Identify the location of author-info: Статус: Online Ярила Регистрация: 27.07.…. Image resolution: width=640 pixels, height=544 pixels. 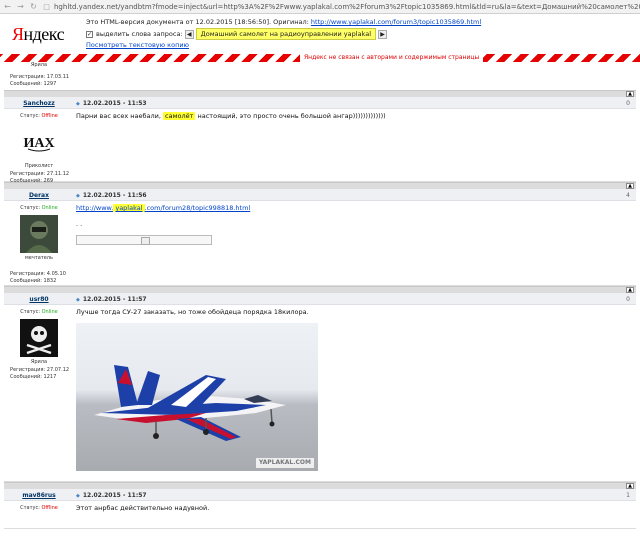
(39, 342).